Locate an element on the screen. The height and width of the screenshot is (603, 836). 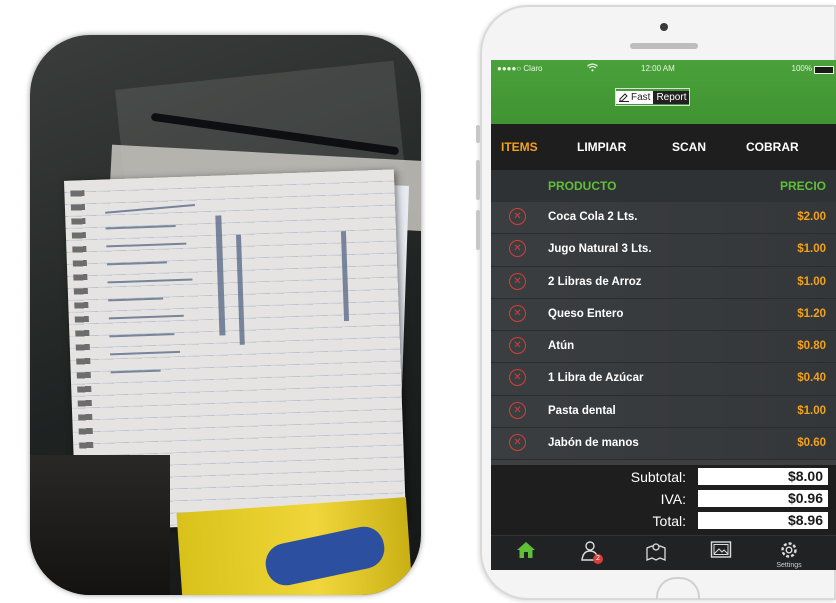
phone-volume-down is located at coordinates (478, 230).